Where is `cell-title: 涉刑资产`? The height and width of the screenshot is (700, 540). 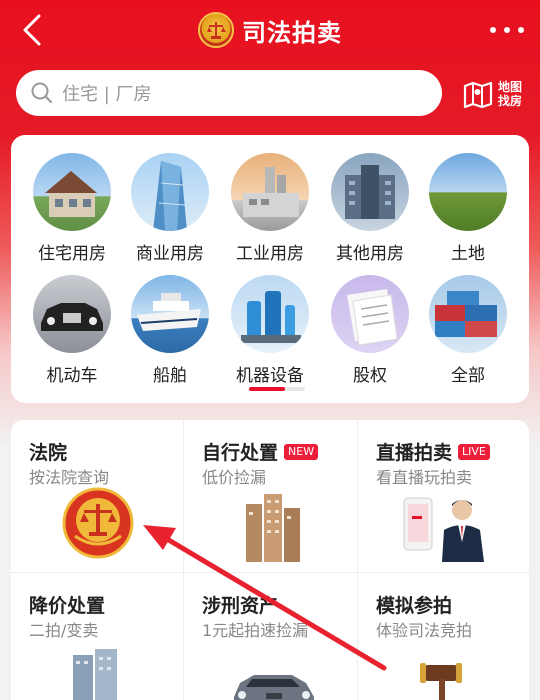 cell-title: 涉刑资产 is located at coordinates (240, 606).